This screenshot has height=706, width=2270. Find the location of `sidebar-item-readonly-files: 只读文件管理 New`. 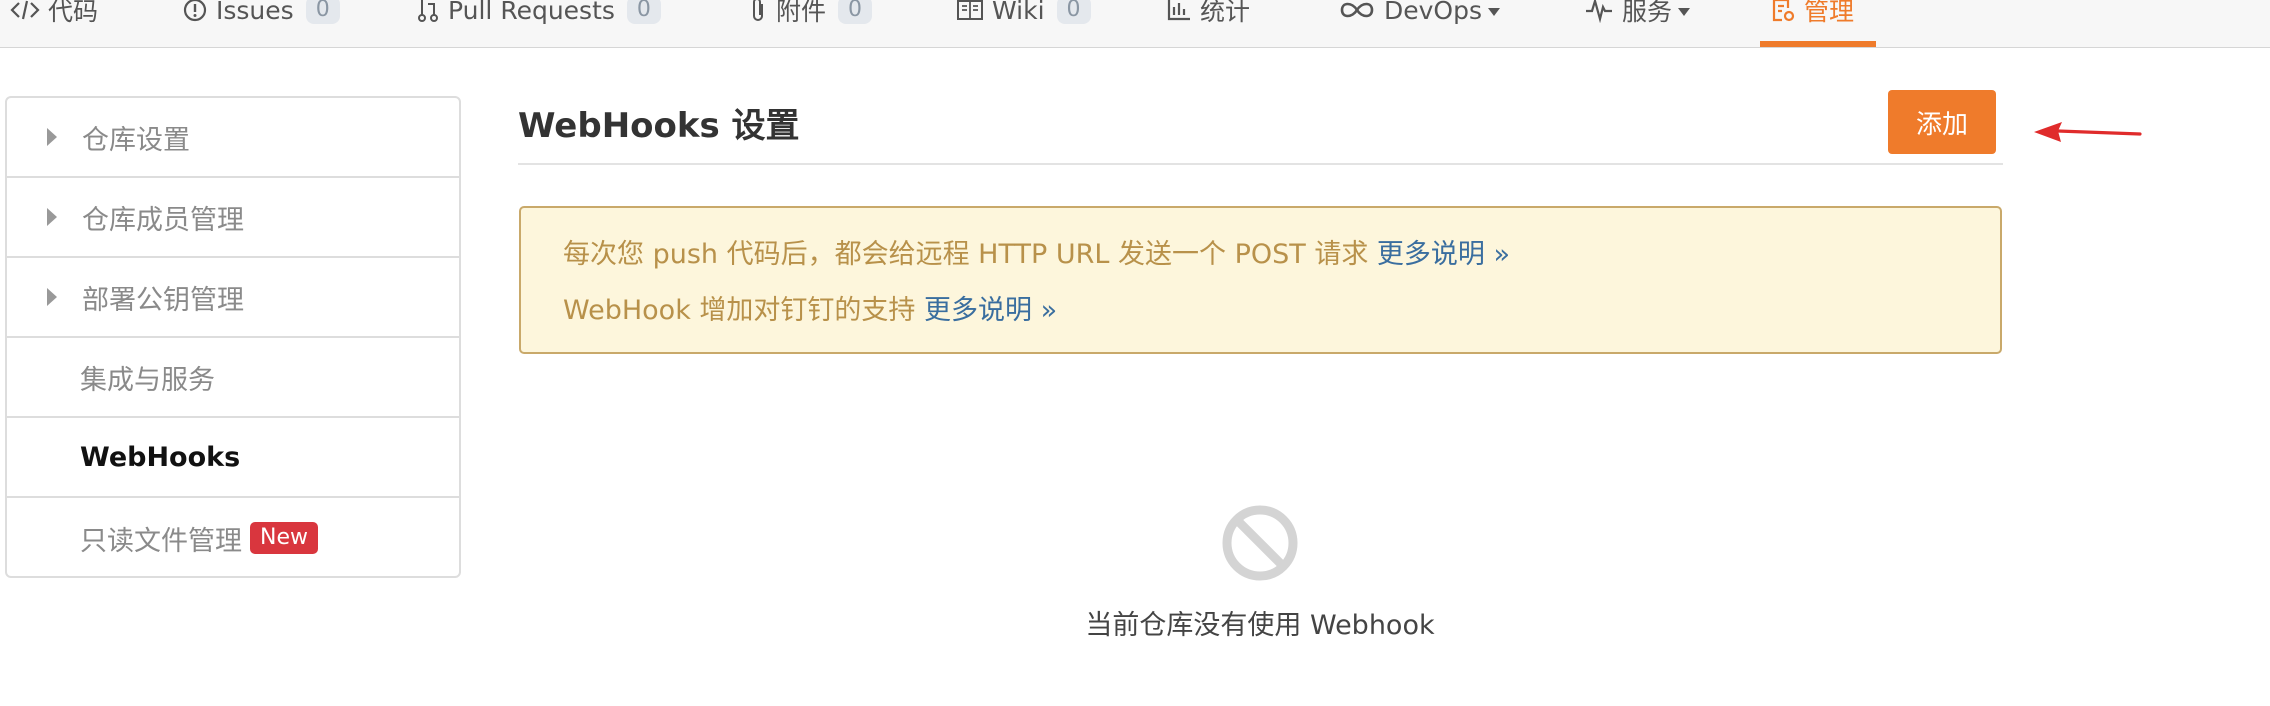

sidebar-item-readonly-files: 只读文件管理 New is located at coordinates (233, 537).